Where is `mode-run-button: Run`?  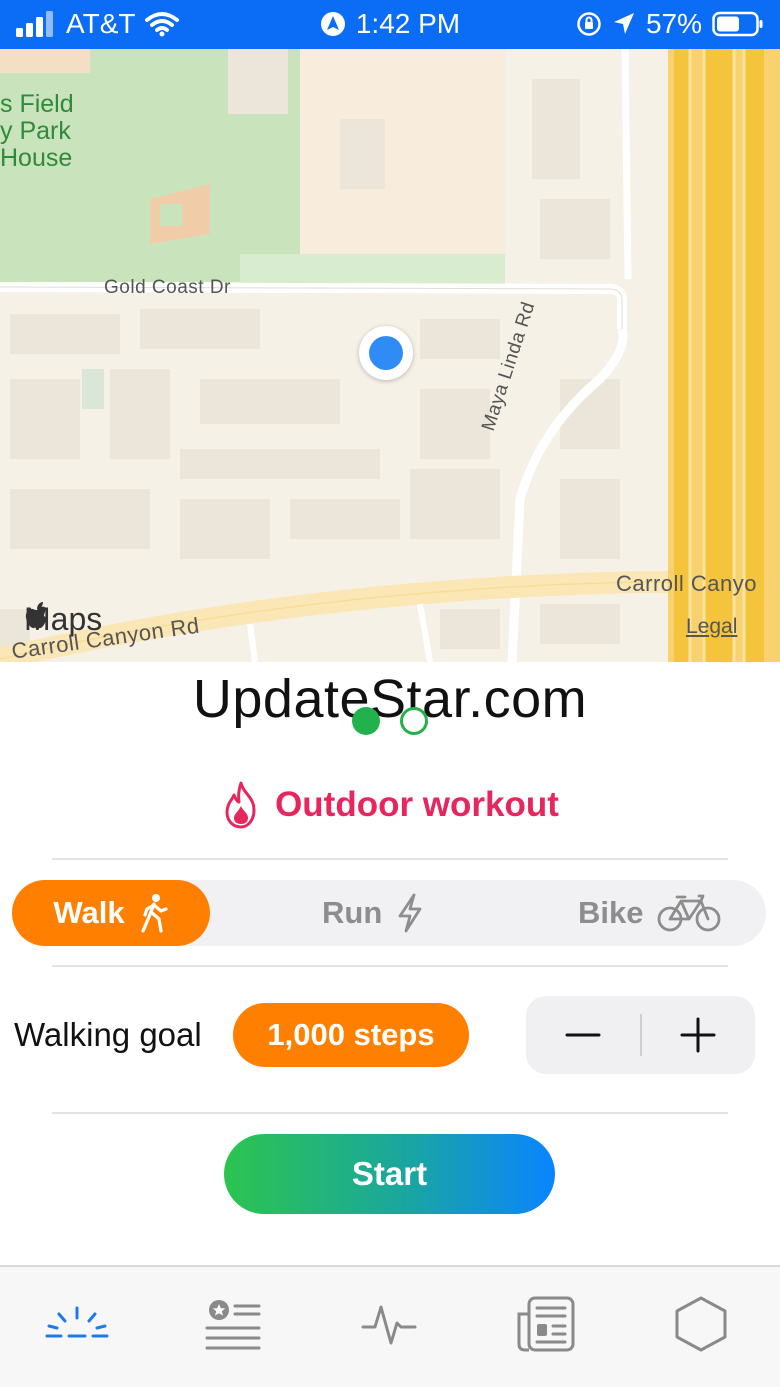 mode-run-button: Run is located at coordinates (373, 913).